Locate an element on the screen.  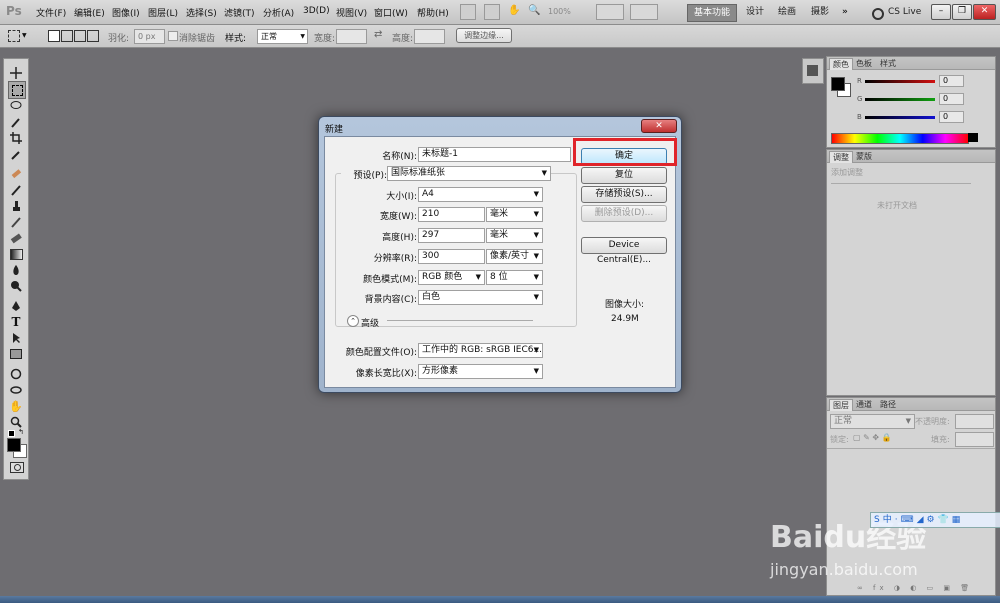
pen-tool-icon is located at coordinates (16, 306).